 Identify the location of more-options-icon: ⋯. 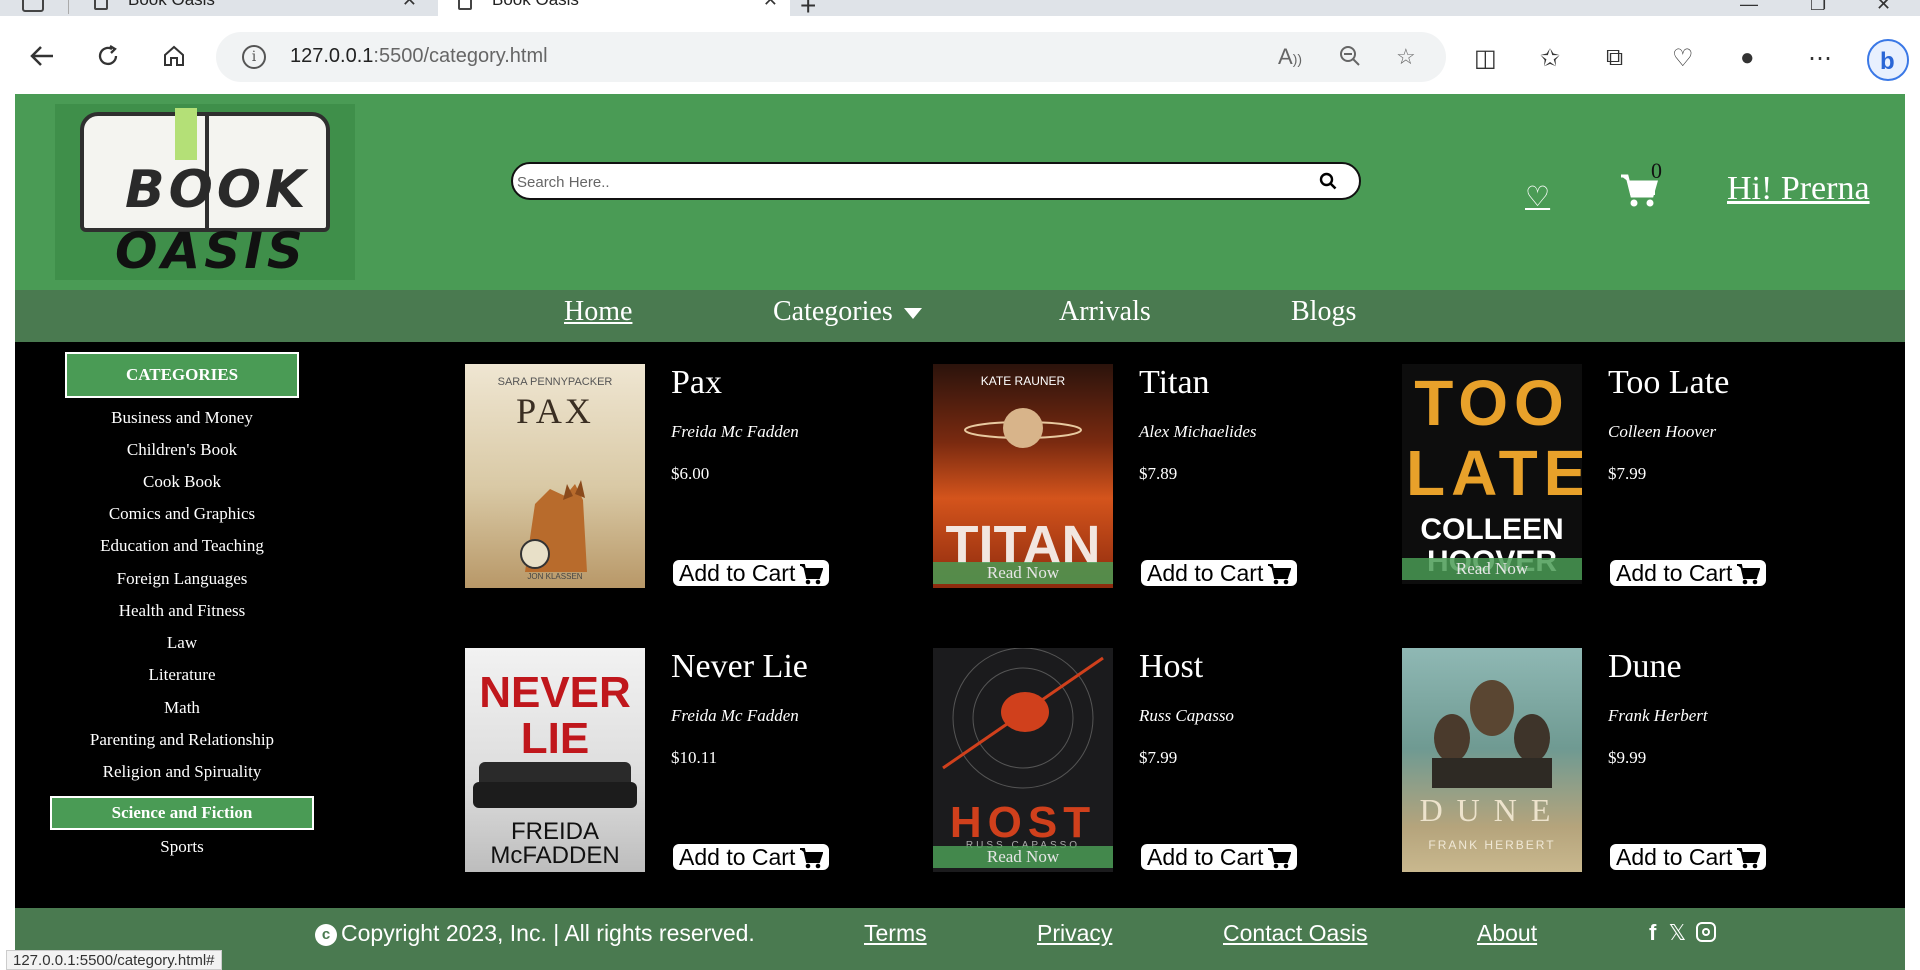
(1820, 58).